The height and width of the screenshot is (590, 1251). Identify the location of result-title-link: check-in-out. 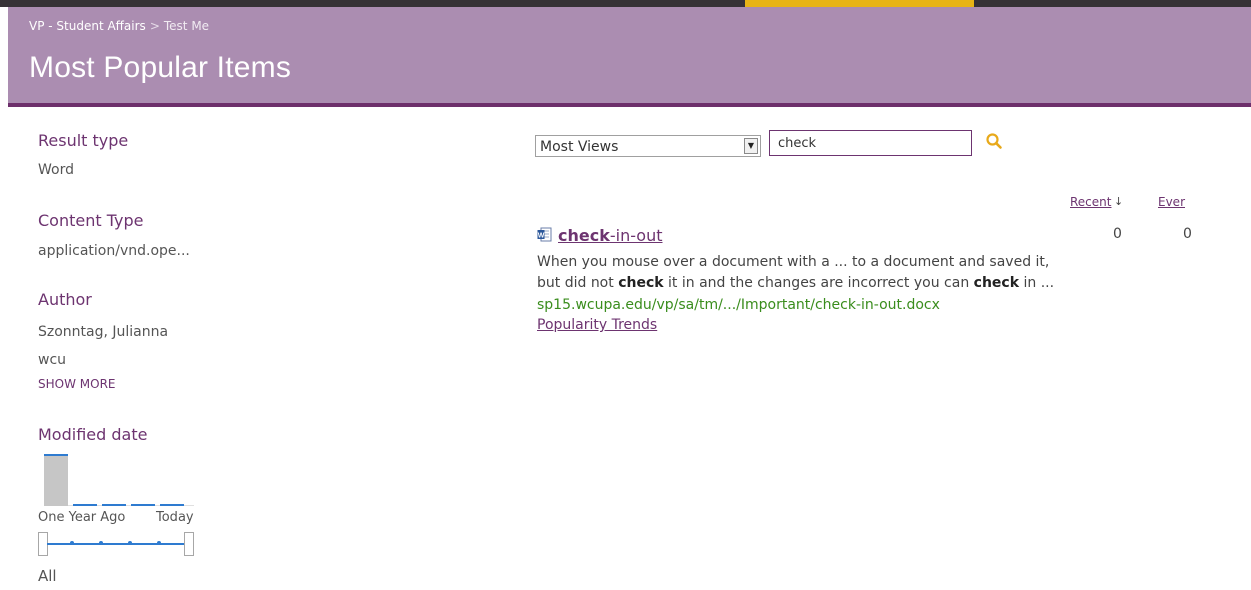
(610, 235).